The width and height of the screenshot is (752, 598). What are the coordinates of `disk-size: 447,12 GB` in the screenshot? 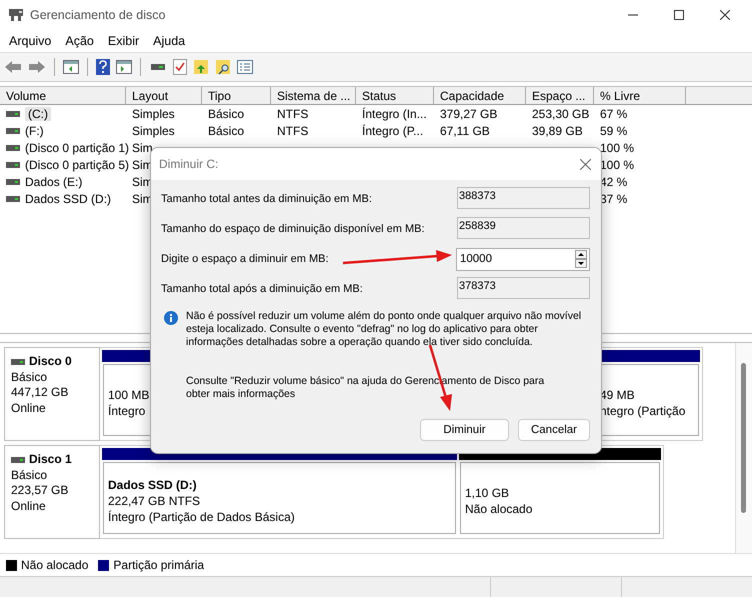 It's located at (40, 392).